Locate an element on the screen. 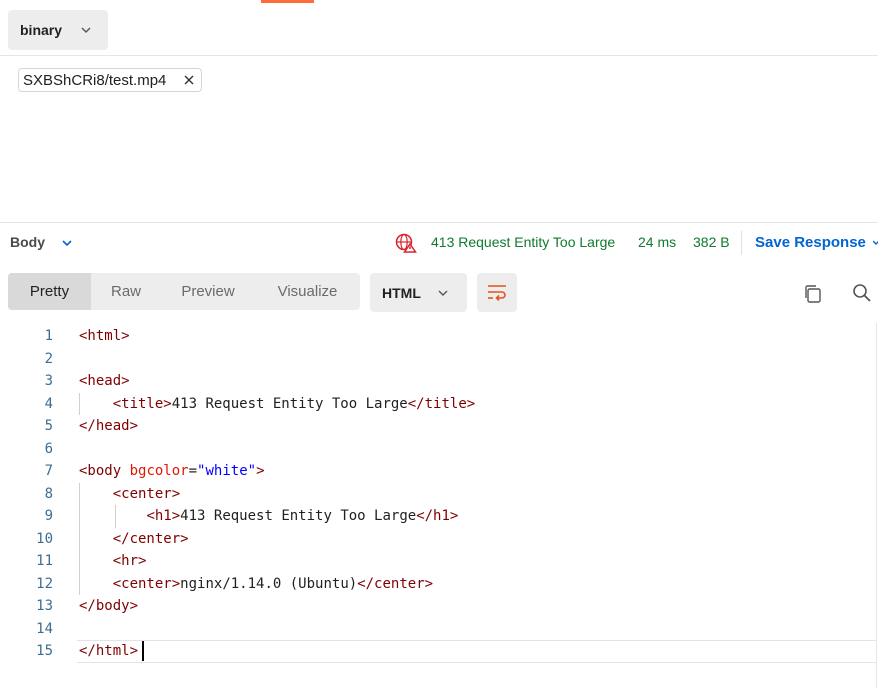  close-icon is located at coordinates (189, 80).